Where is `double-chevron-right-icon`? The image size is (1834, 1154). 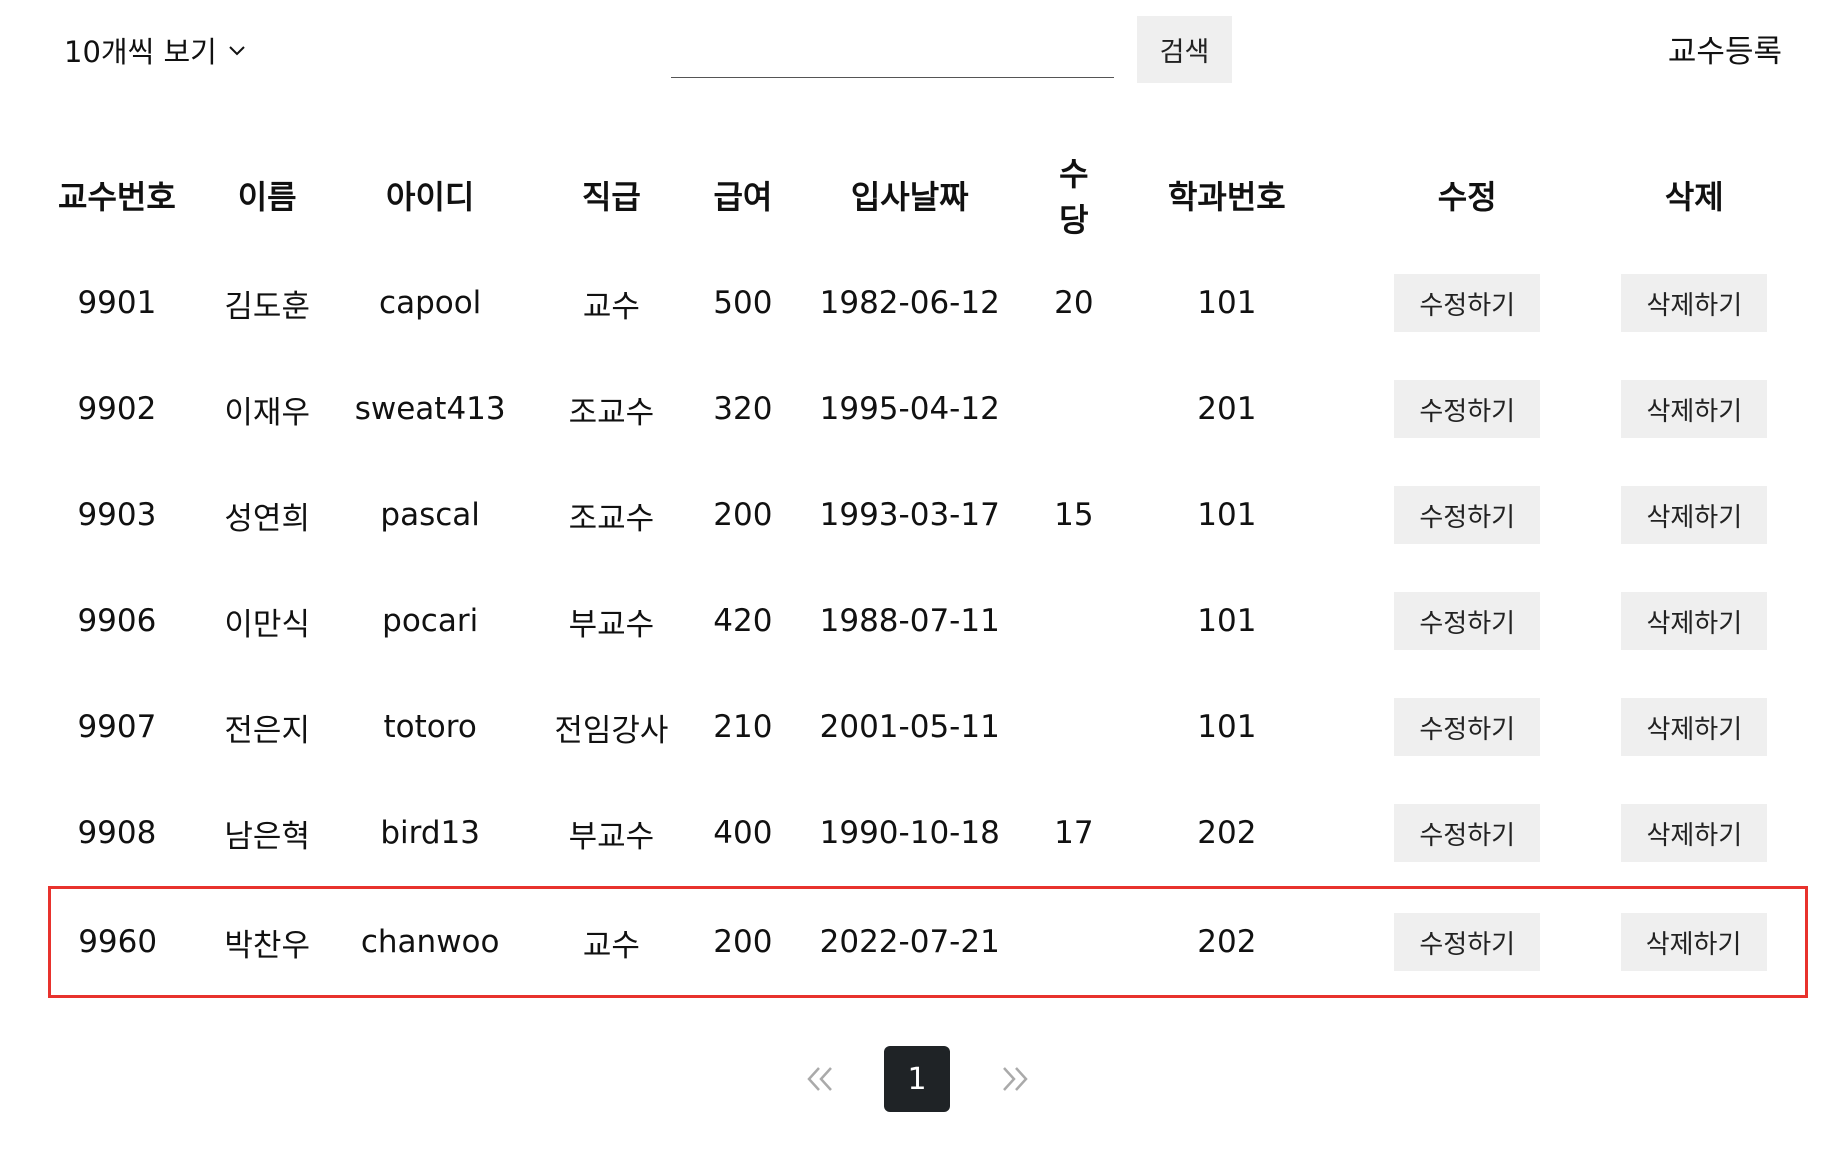 double-chevron-right-icon is located at coordinates (1015, 1079).